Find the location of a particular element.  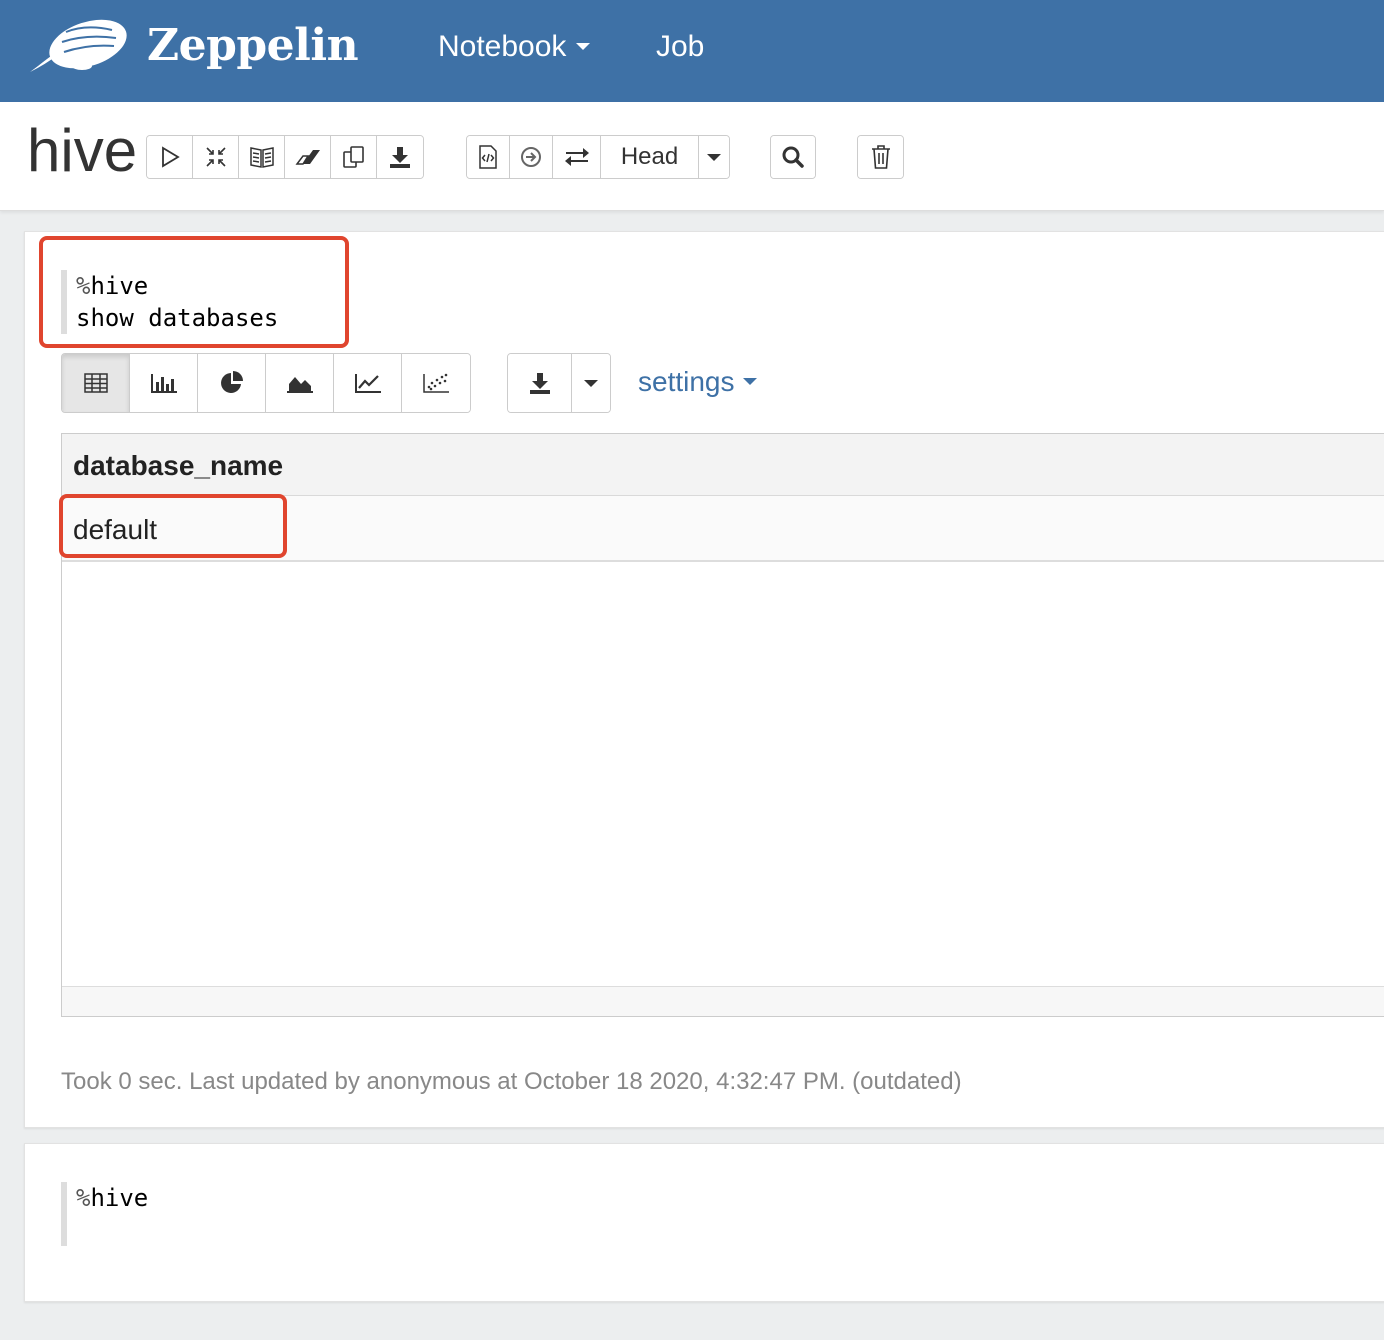

play-icon is located at coordinates (170, 157).